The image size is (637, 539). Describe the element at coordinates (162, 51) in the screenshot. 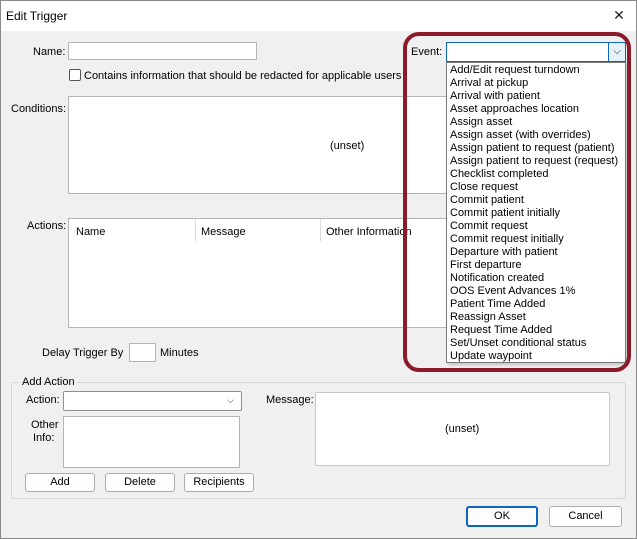

I see `name-input` at that location.